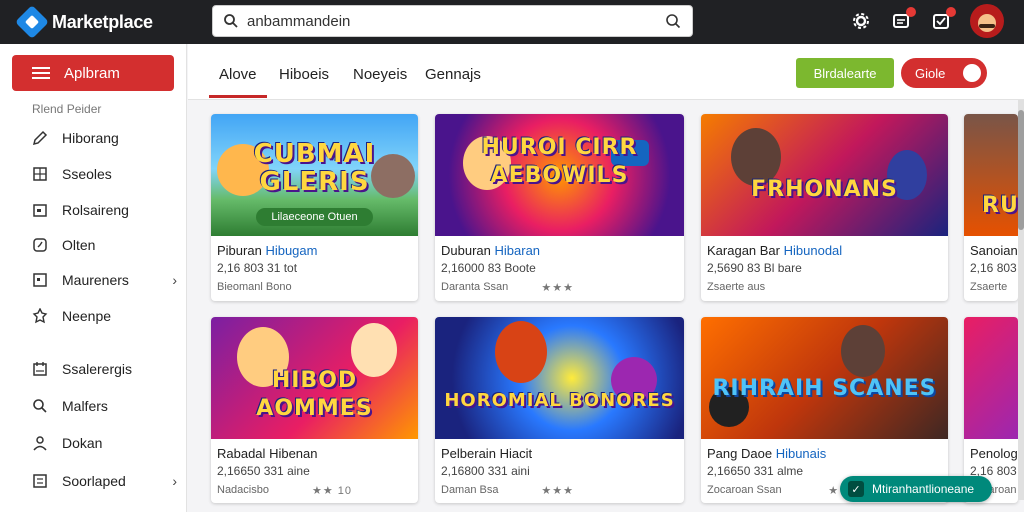  Describe the element at coordinates (87, 174) in the screenshot. I see `sidebar-item-label: Sseoles` at that location.